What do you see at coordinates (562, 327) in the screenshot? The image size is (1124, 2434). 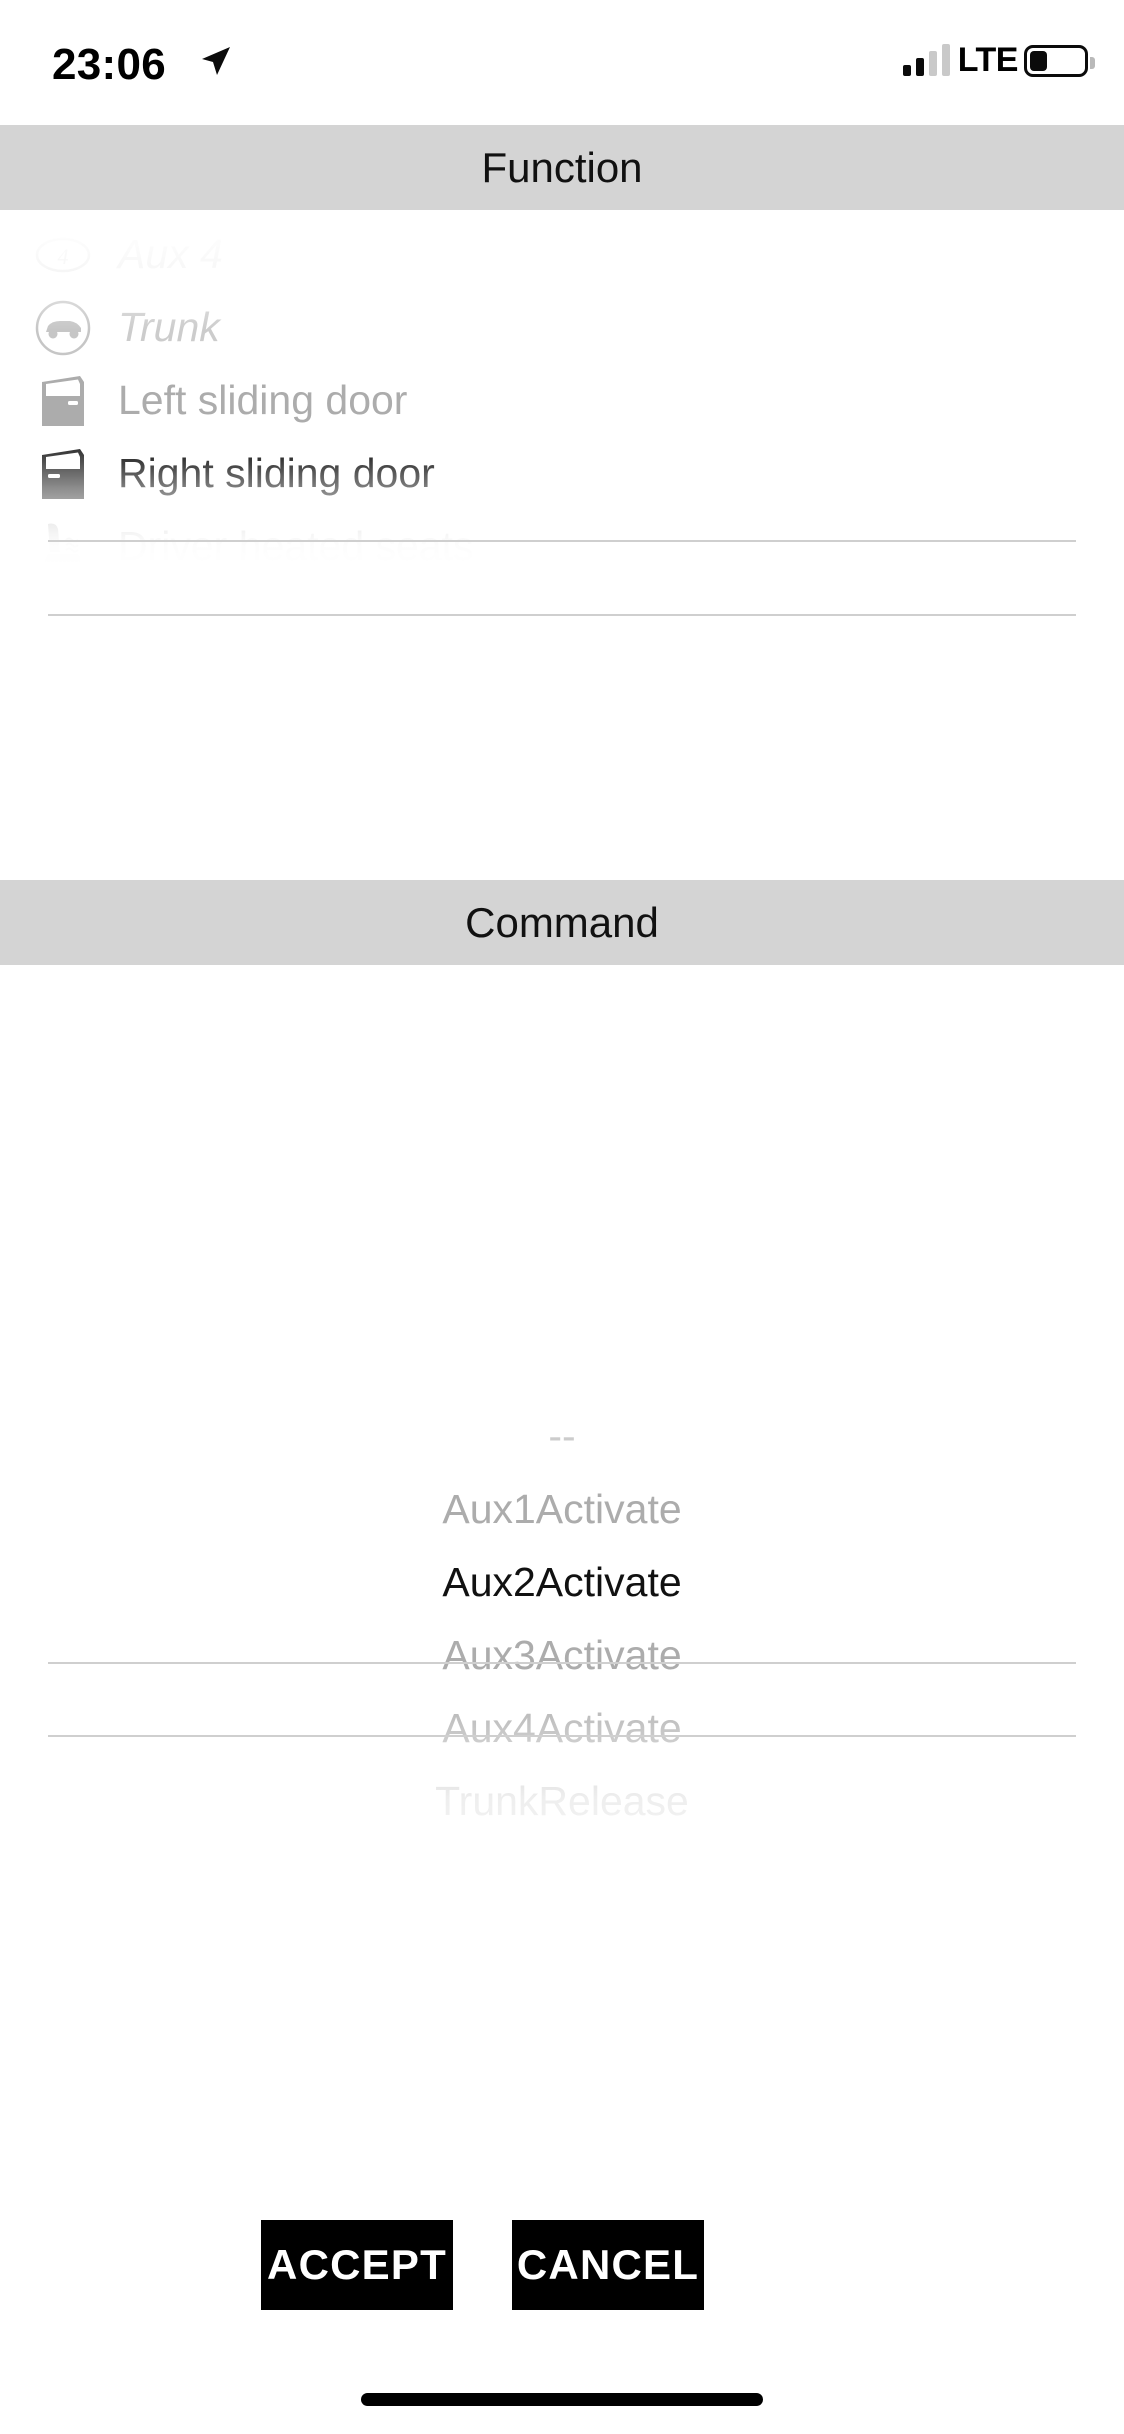 I see `function-picker-item: Trunk` at bounding box center [562, 327].